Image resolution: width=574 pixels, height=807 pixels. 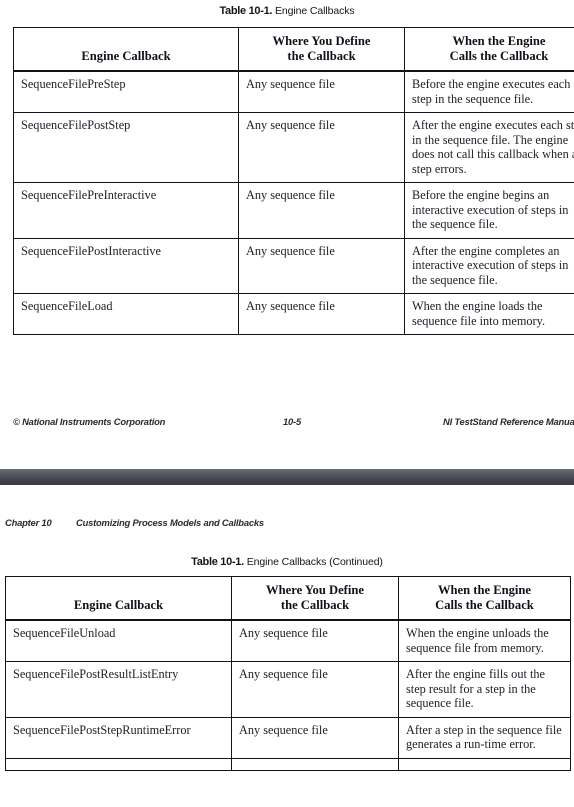 What do you see at coordinates (126, 92) in the screenshot?
I see `cell-callback-name: SequenceFilePreStep` at bounding box center [126, 92].